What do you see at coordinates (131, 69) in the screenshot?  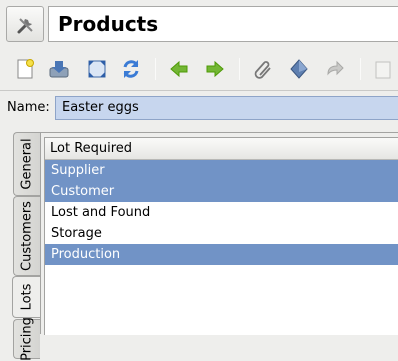 I see `refresh-icon` at bounding box center [131, 69].